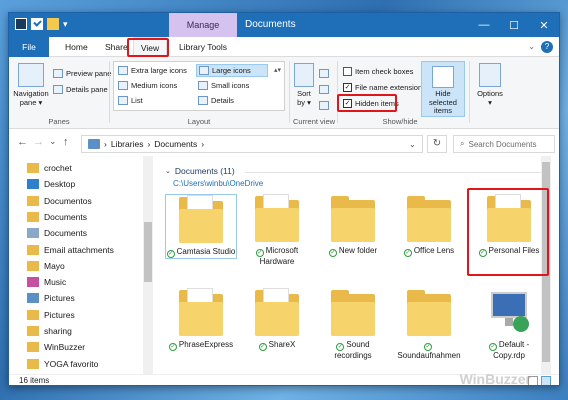 The image size is (568, 400). What do you see at coordinates (504, 144) in the screenshot?
I see `search-input: ⌕ Search Documents` at bounding box center [504, 144].